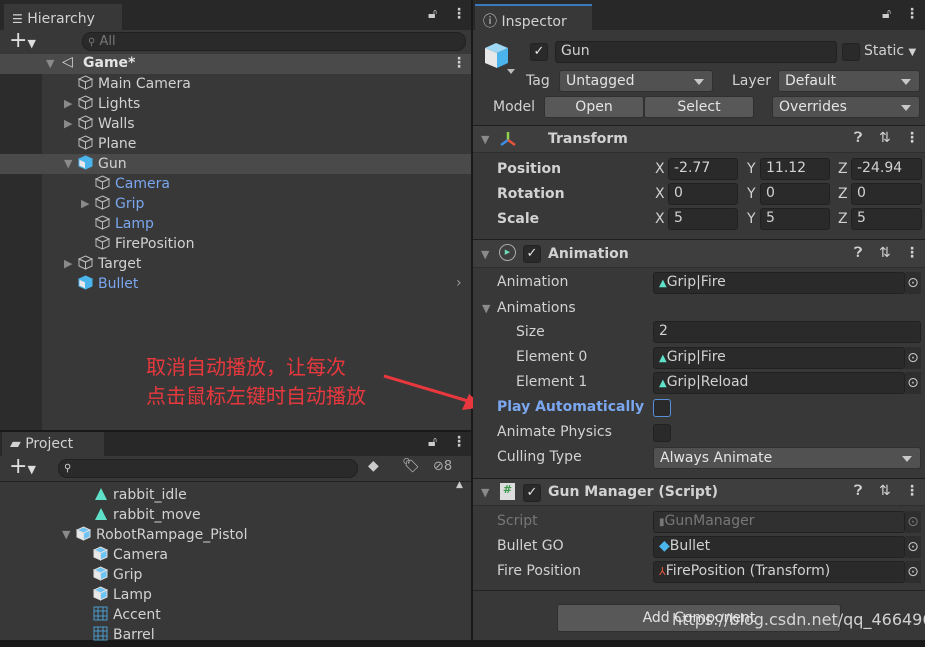  What do you see at coordinates (235, 144) in the screenshot?
I see `hierarchy-item: Plane` at bounding box center [235, 144].